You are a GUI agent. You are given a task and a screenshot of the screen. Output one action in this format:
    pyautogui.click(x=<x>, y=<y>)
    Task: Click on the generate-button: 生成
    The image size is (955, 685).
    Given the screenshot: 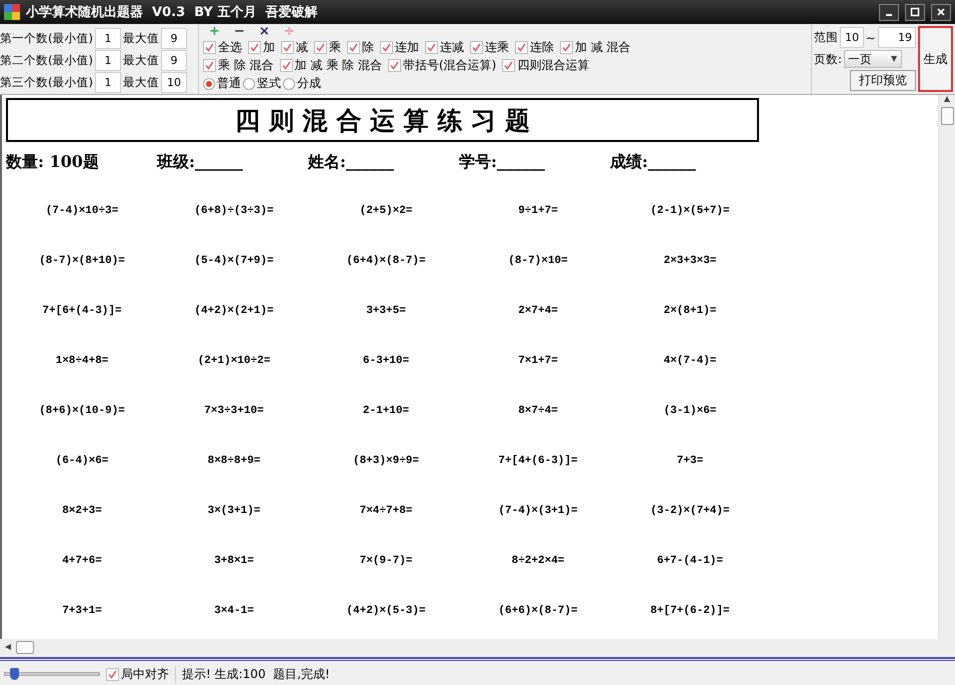 What is the action you would take?
    pyautogui.click(x=935, y=59)
    